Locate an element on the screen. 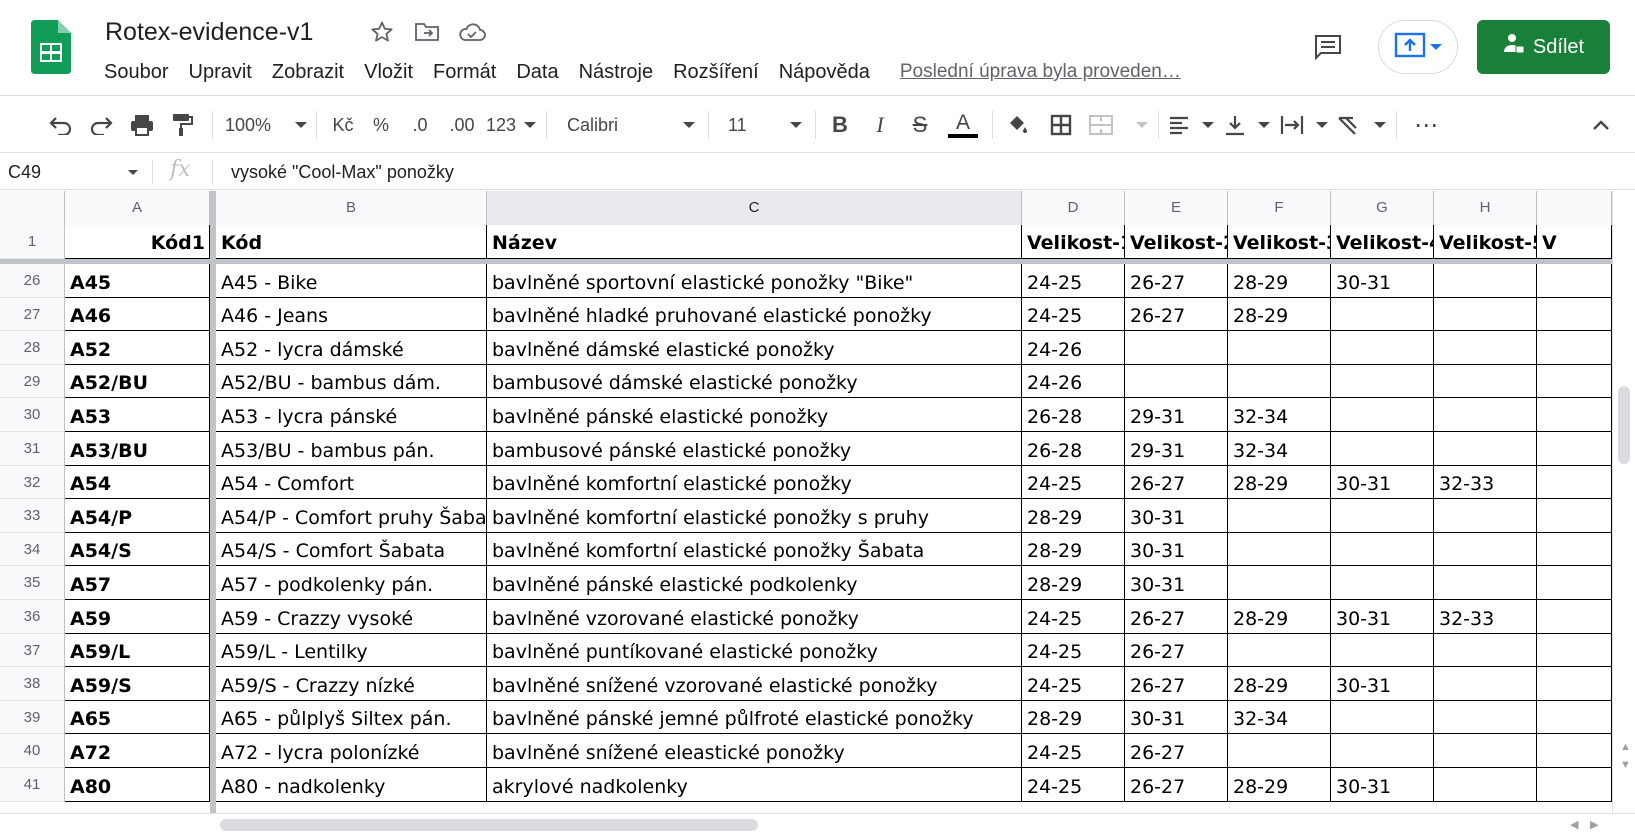  comments-icon is located at coordinates (1328, 47).